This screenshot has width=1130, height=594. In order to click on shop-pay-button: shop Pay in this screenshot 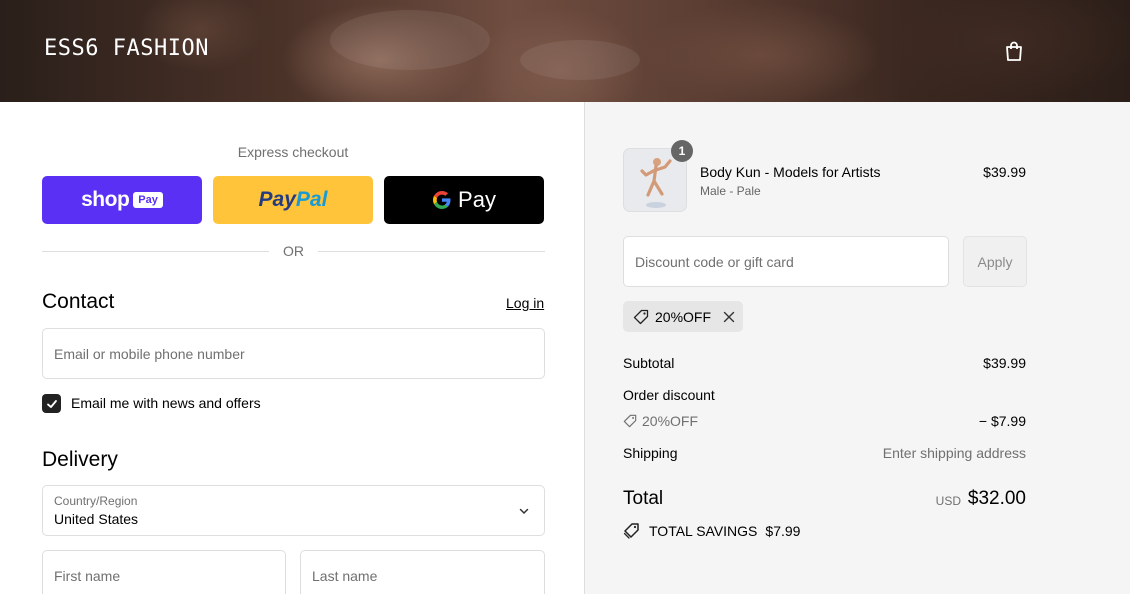, I will do `click(122, 200)`.